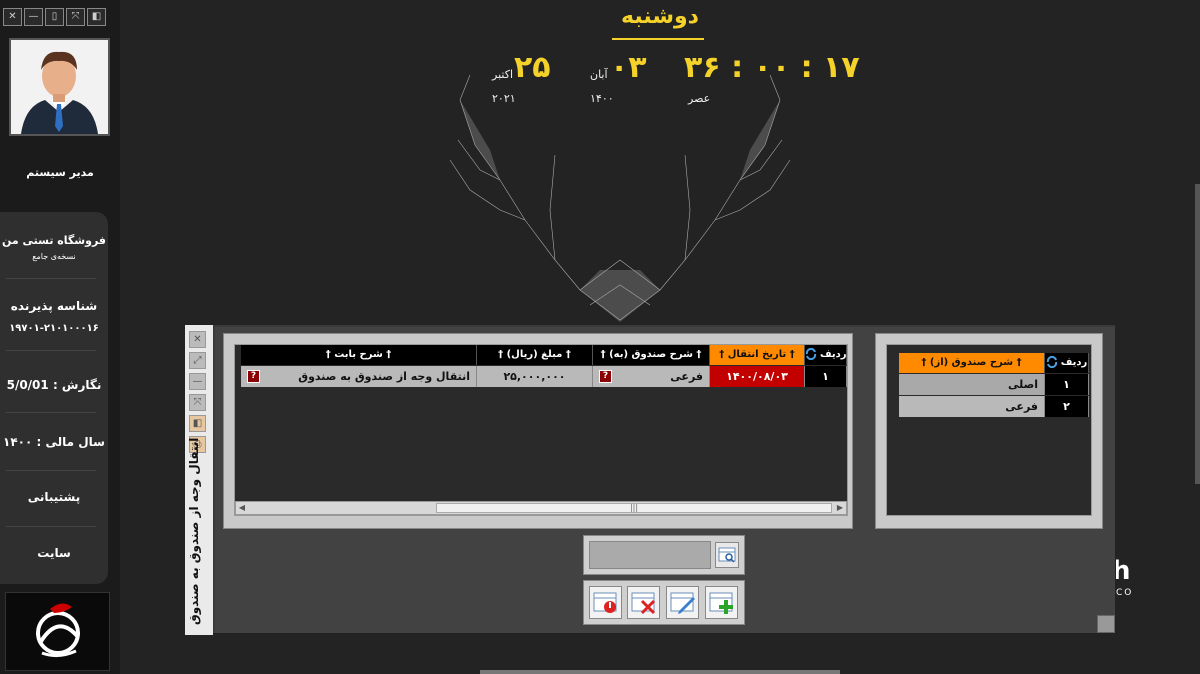 Image resolution: width=1200 pixels, height=674 pixels. Describe the element at coordinates (242, 508) in the screenshot. I see `scroll-left-icon: ◀` at that location.